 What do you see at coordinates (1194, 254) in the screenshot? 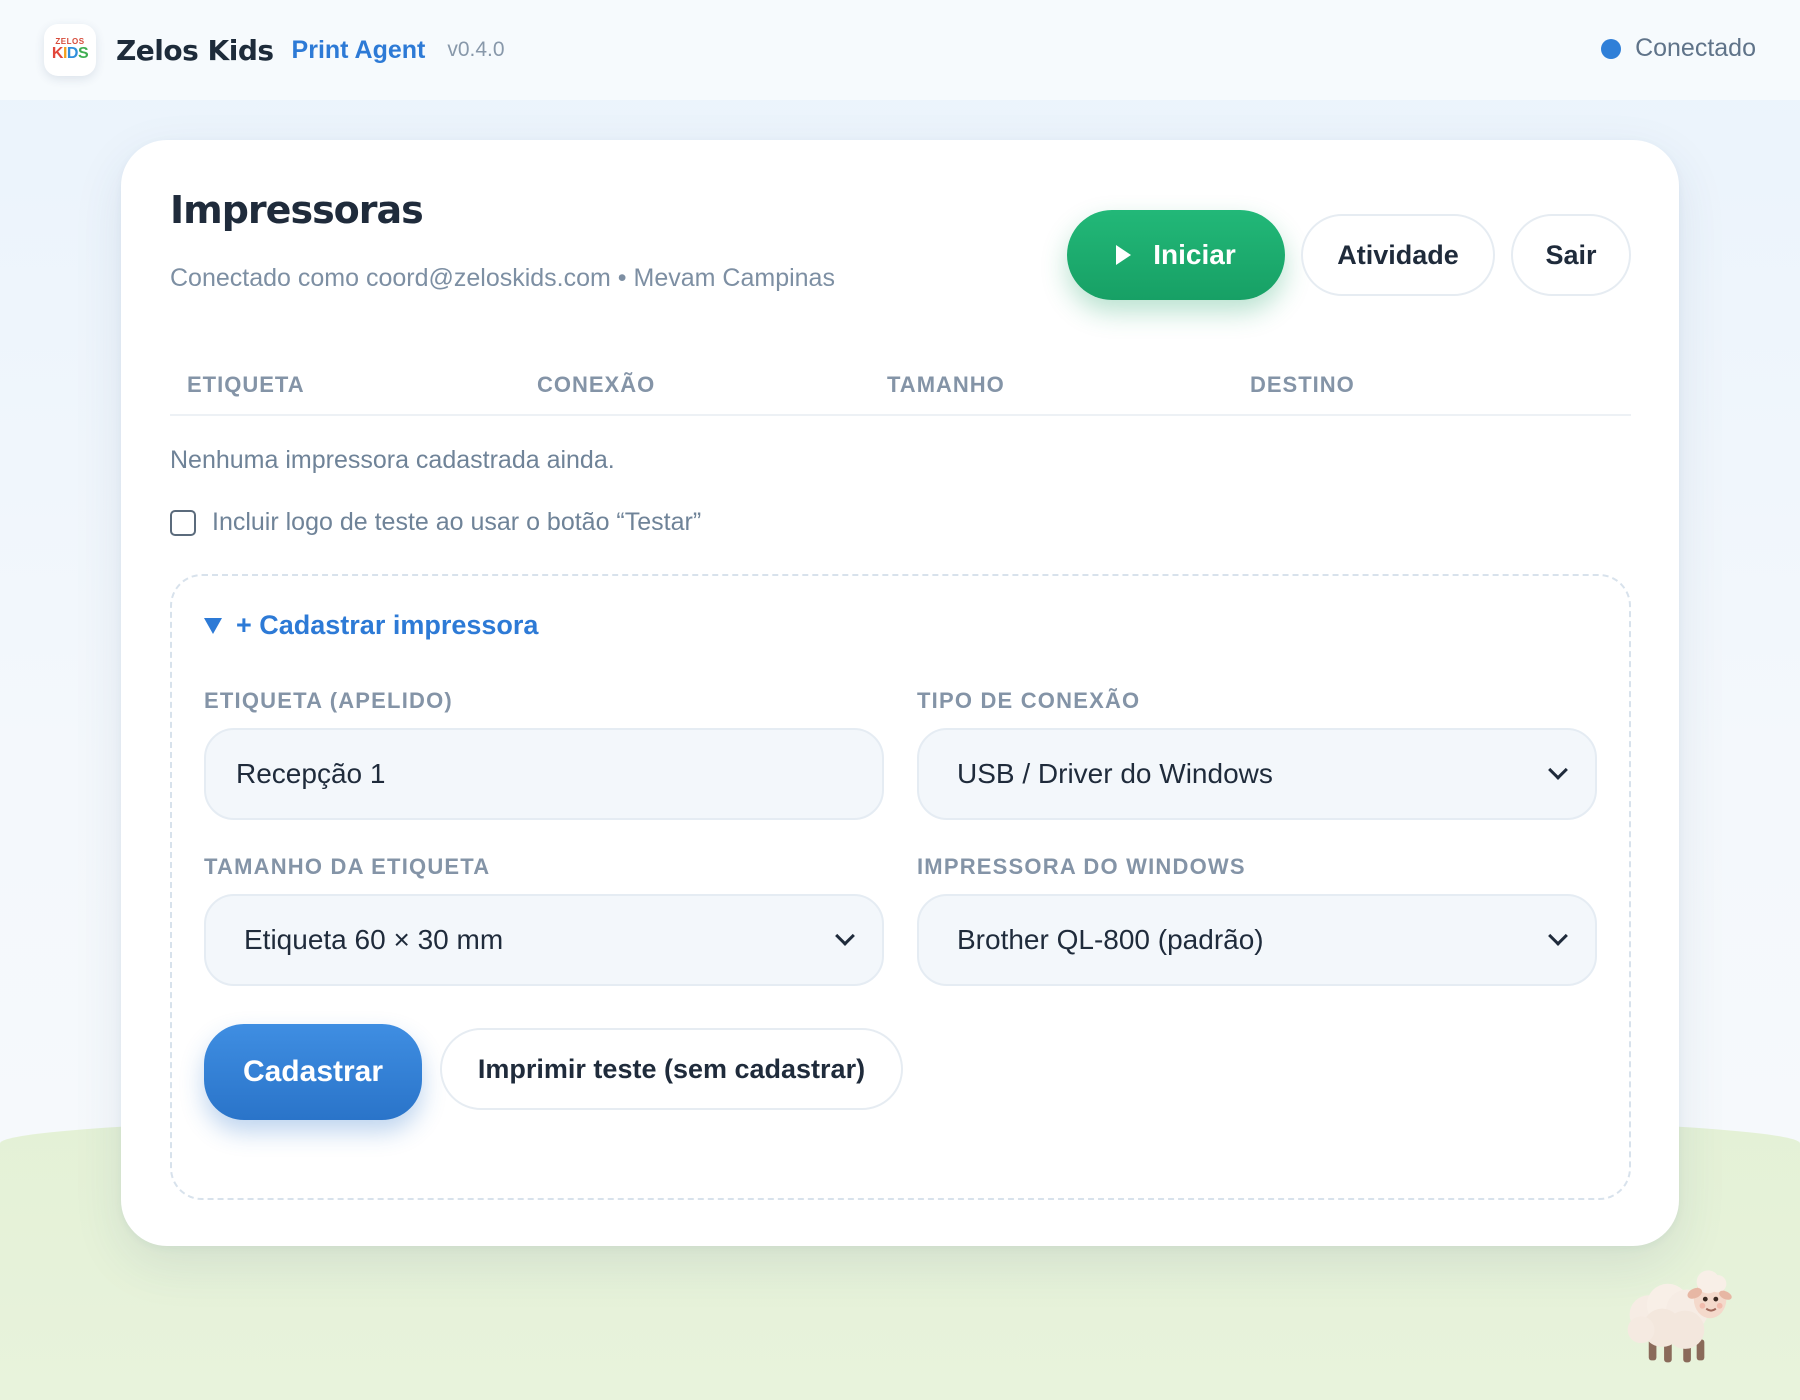
I see `start-button-label: Iniciar` at bounding box center [1194, 254].